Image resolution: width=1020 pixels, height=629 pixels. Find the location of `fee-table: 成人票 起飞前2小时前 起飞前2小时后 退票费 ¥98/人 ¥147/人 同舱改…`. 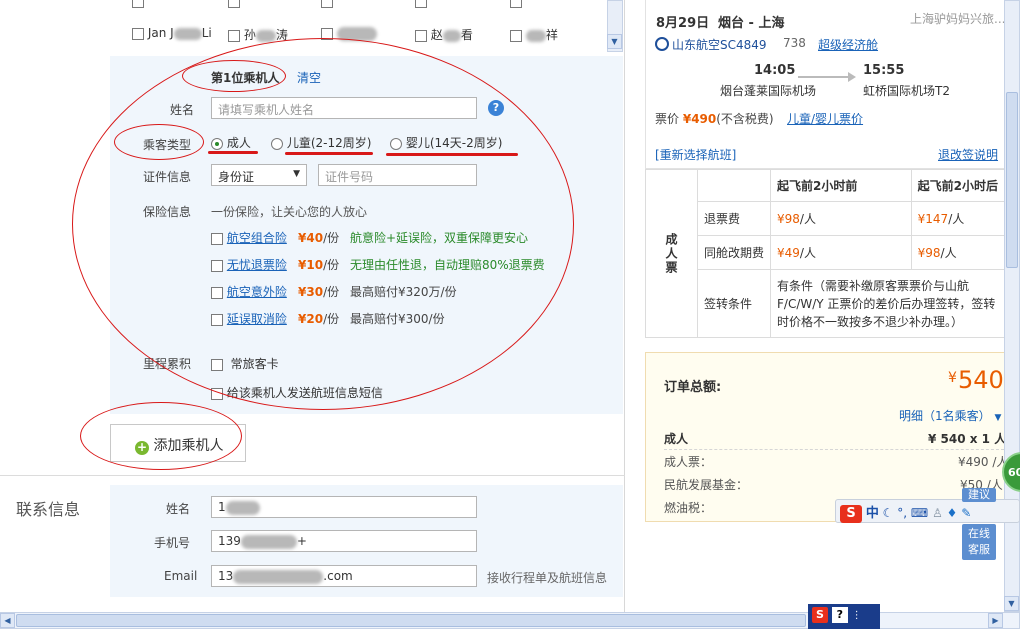

fee-table: 成人票 起飞前2小时前 起飞前2小时后 退票费 ¥98/人 ¥147/人 同舱改… is located at coordinates (825, 253).